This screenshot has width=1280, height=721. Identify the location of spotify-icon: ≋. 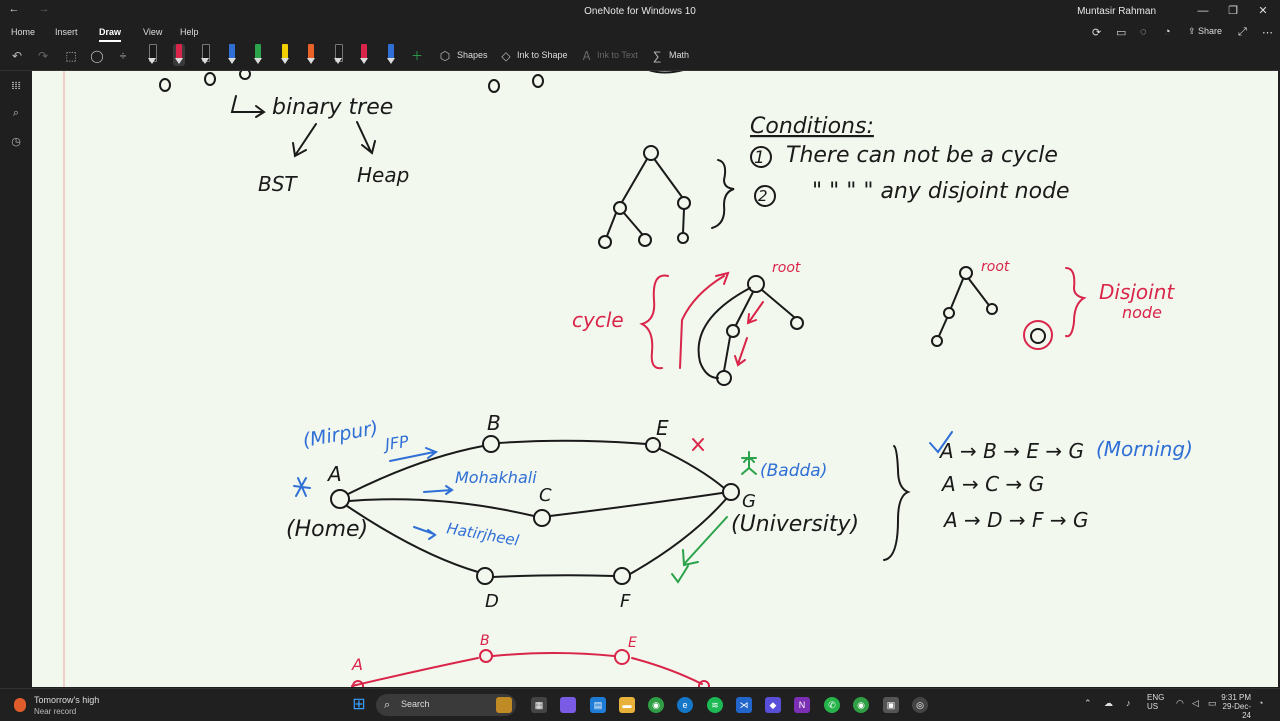
(715, 705).